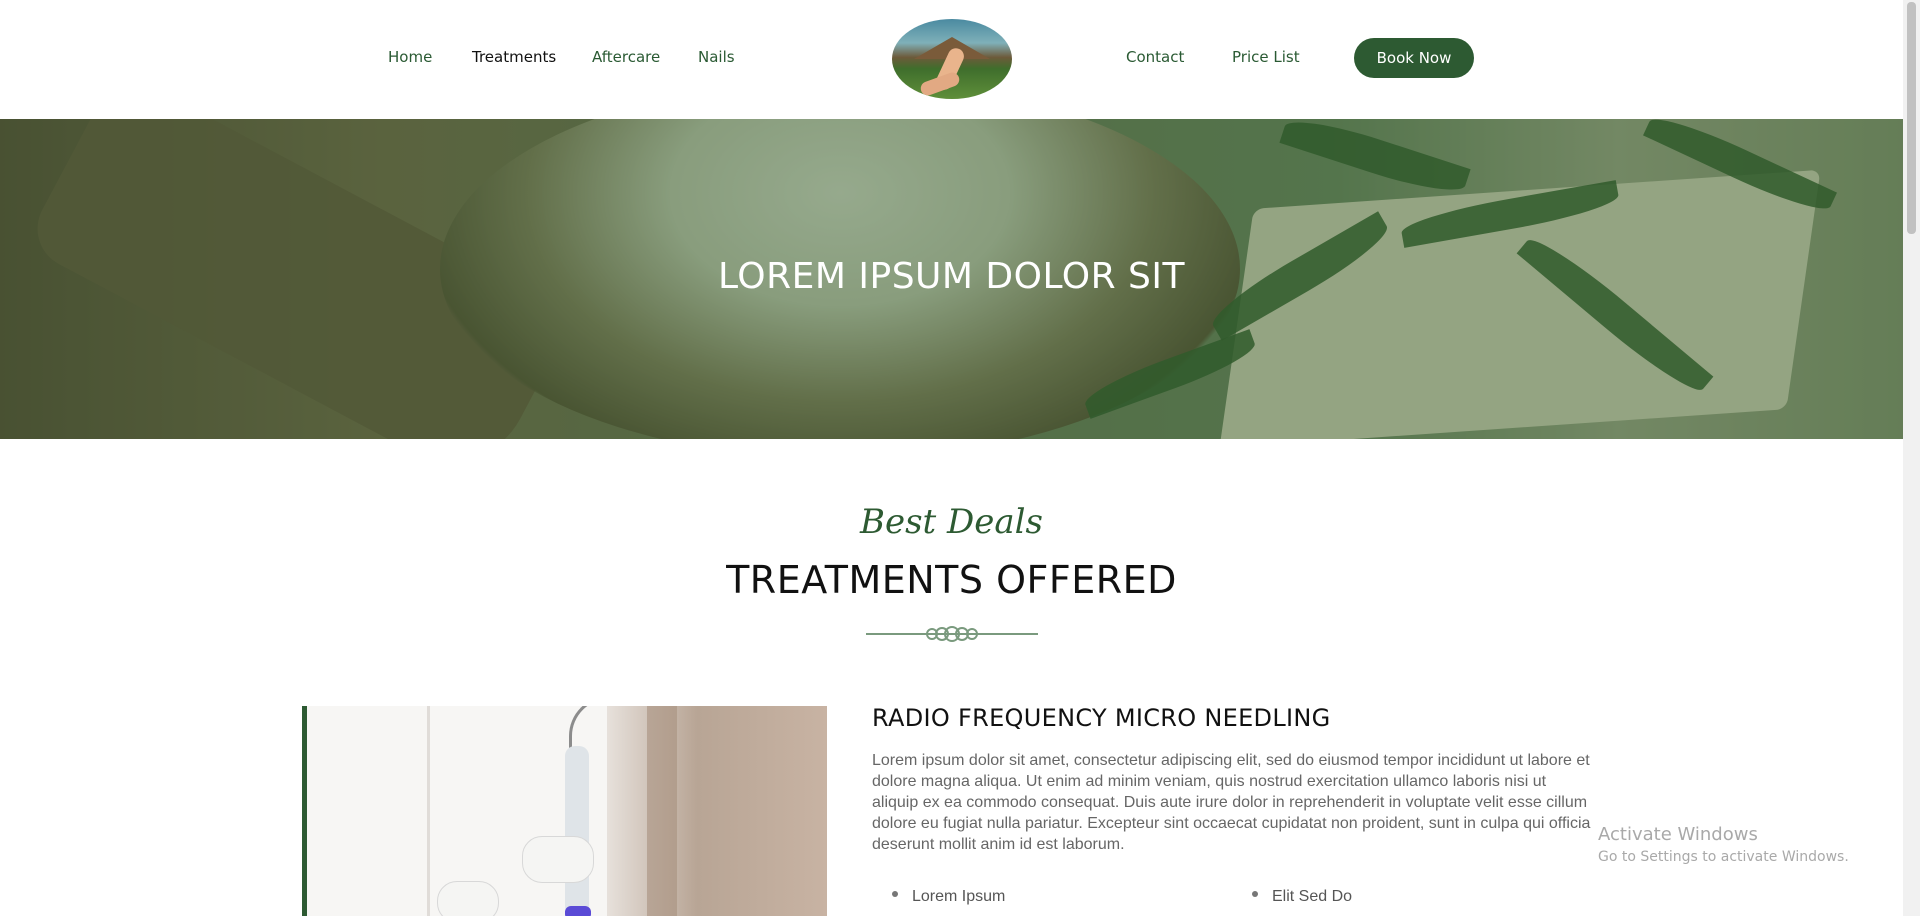  I want to click on list-item: Elit Sed Do, so click(1302, 897).